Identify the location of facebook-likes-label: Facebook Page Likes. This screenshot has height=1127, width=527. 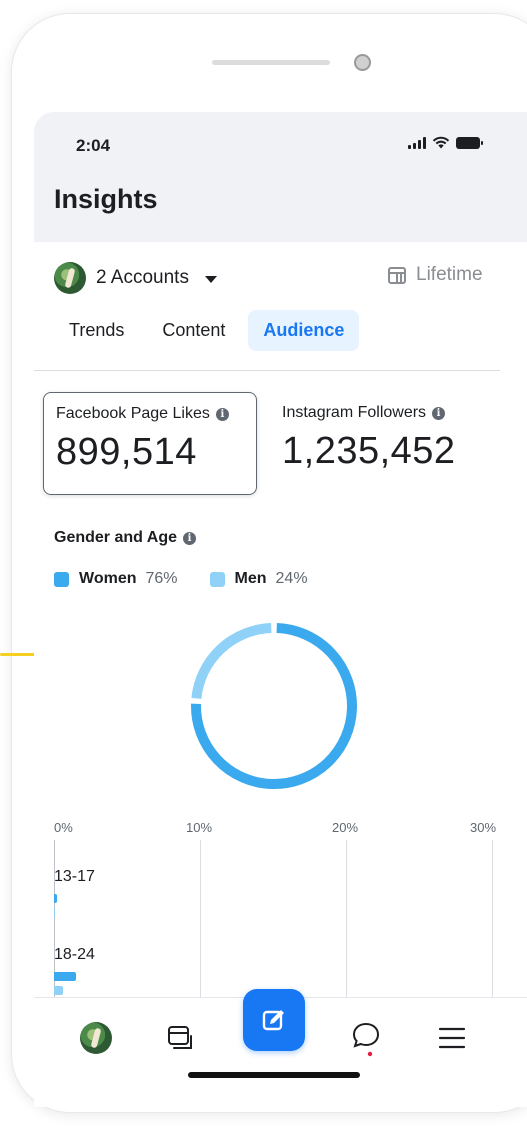
(133, 413).